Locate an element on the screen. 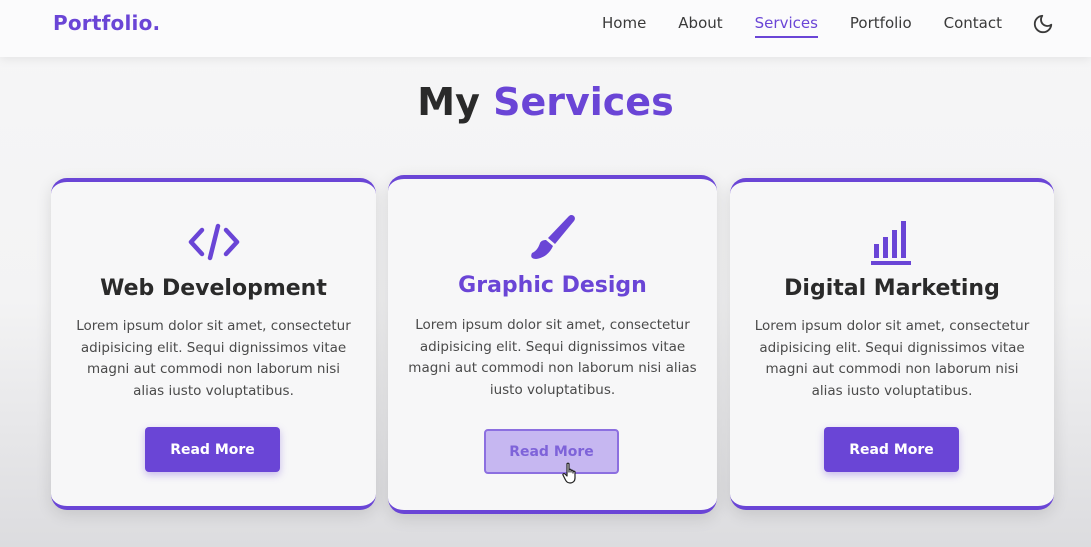 This screenshot has height=547, width=1091. nav-link-portfolio: Portfolio is located at coordinates (881, 26).